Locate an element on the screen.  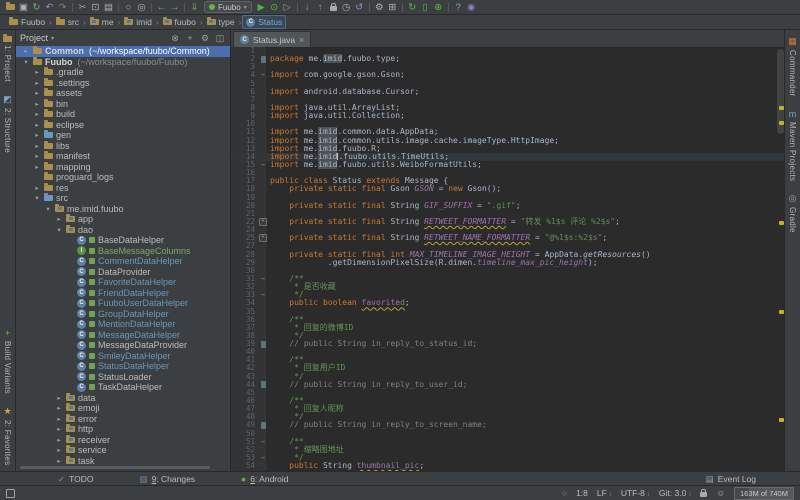
back-icon: ← is located at coordinates (161, 7).